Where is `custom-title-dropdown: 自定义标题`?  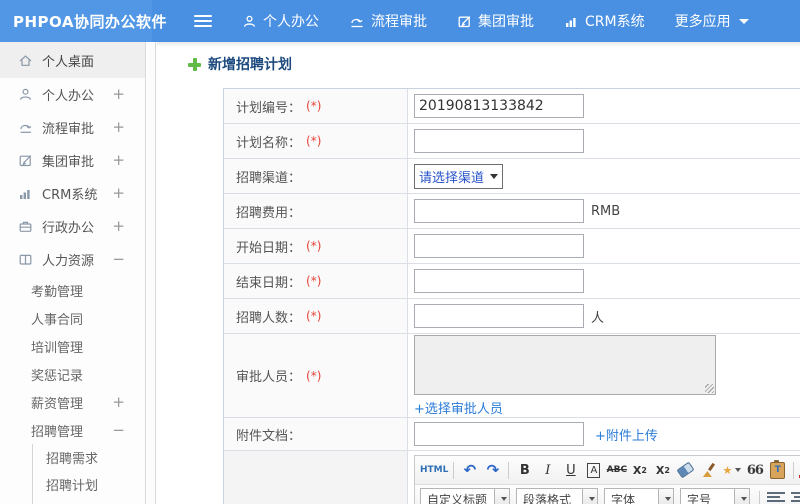
custom-title-dropdown: 自定义标题 is located at coordinates (465, 495).